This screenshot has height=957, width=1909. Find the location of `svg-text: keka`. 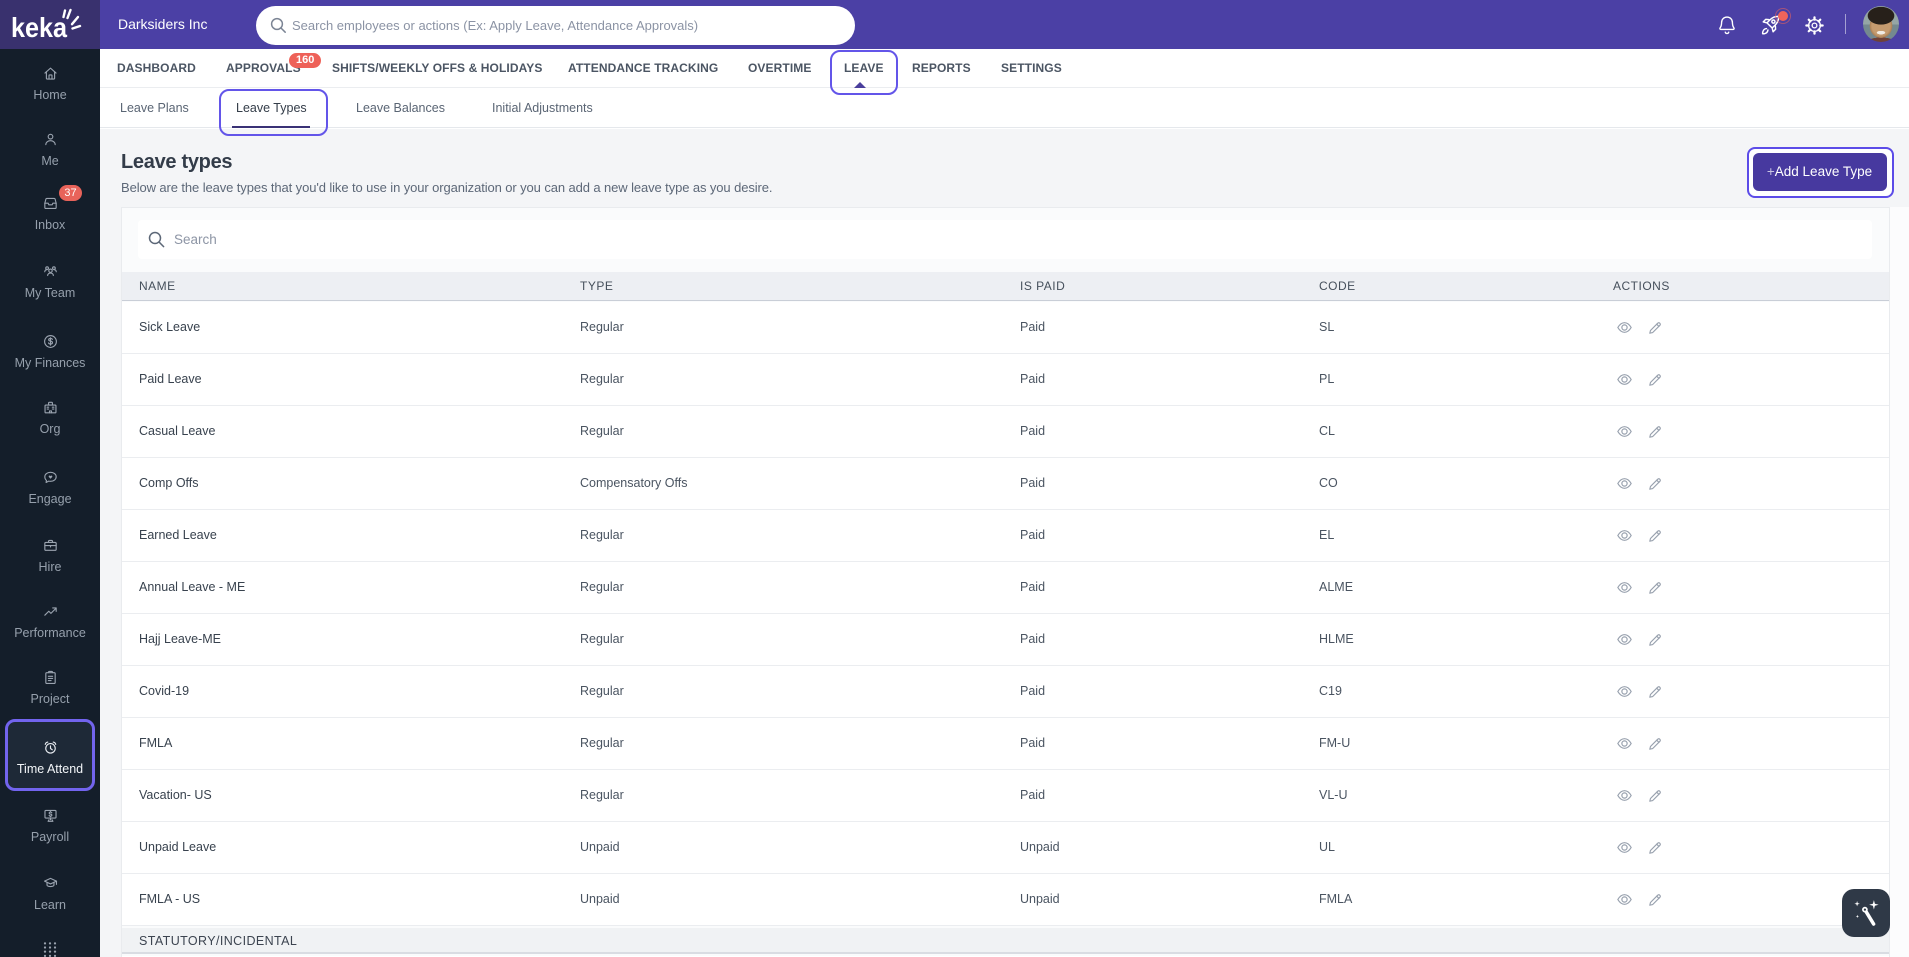

svg-text: keka is located at coordinates (39, 27).